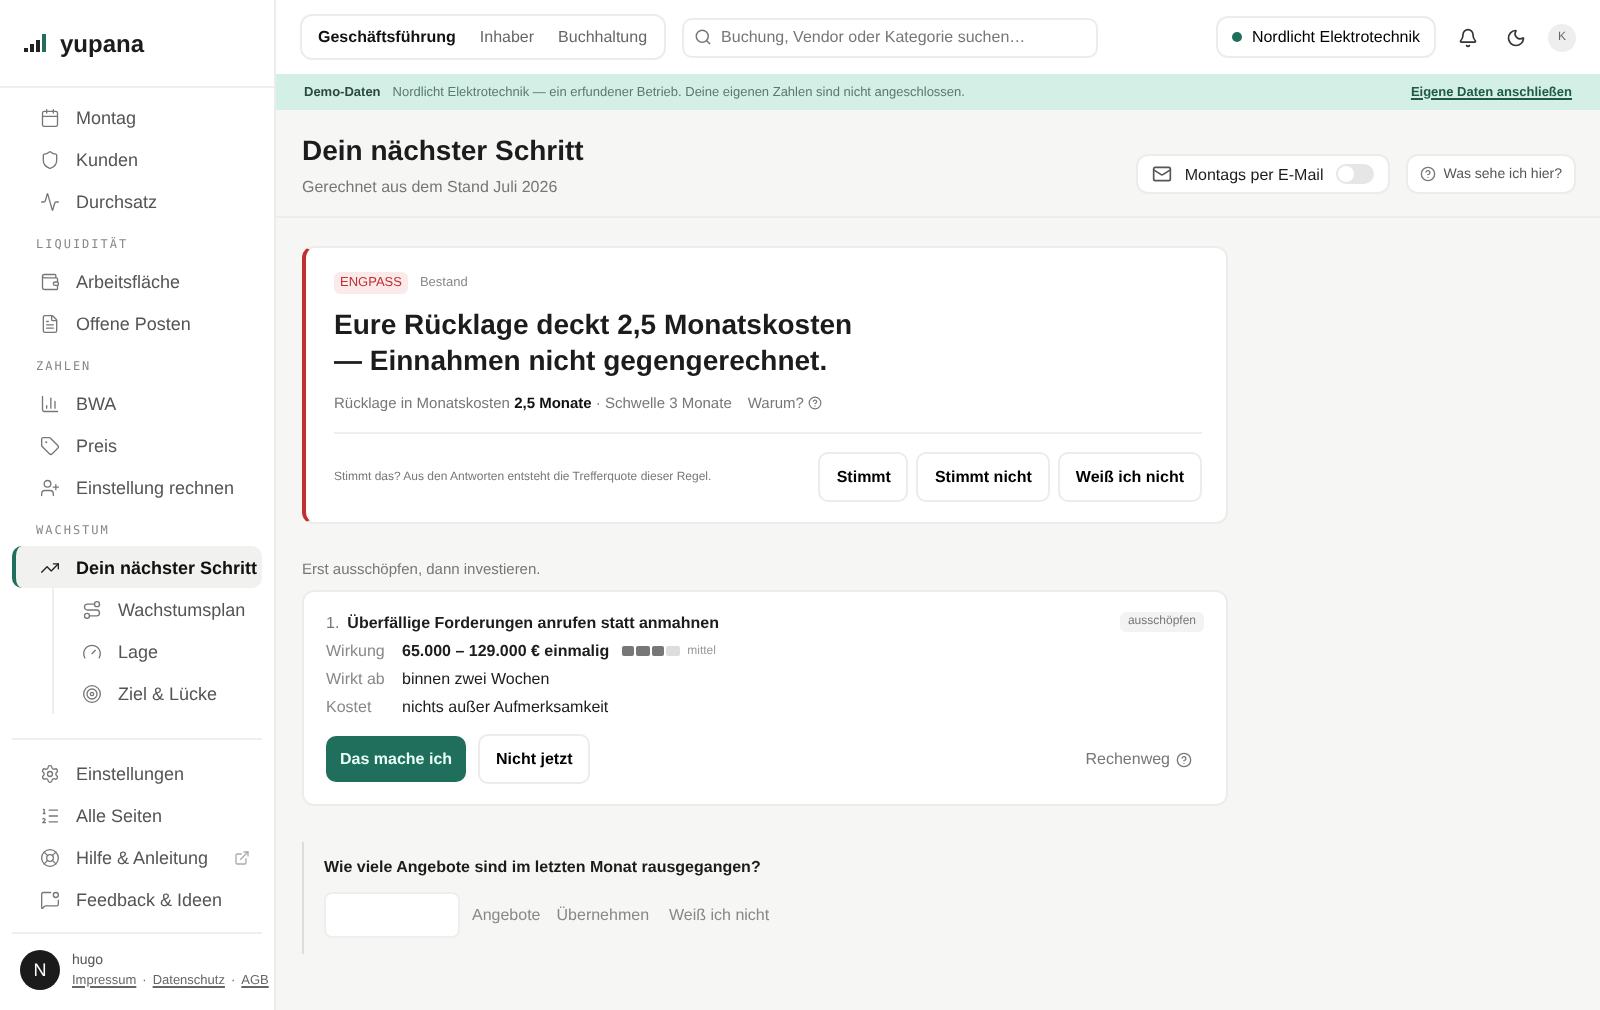  Describe the element at coordinates (1354, 174) in the screenshot. I see `toggle-switch` at that location.